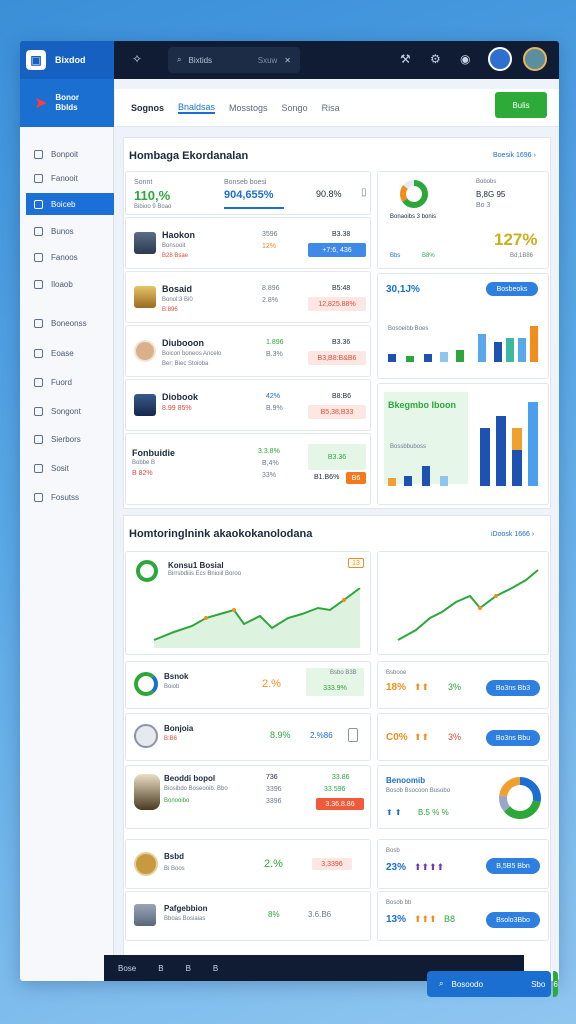  What do you see at coordinates (248, 685) in the screenshot?
I see `list-item: Bsnok Boiob 2.% 333.9% Bsbo B3B` at bounding box center [248, 685].